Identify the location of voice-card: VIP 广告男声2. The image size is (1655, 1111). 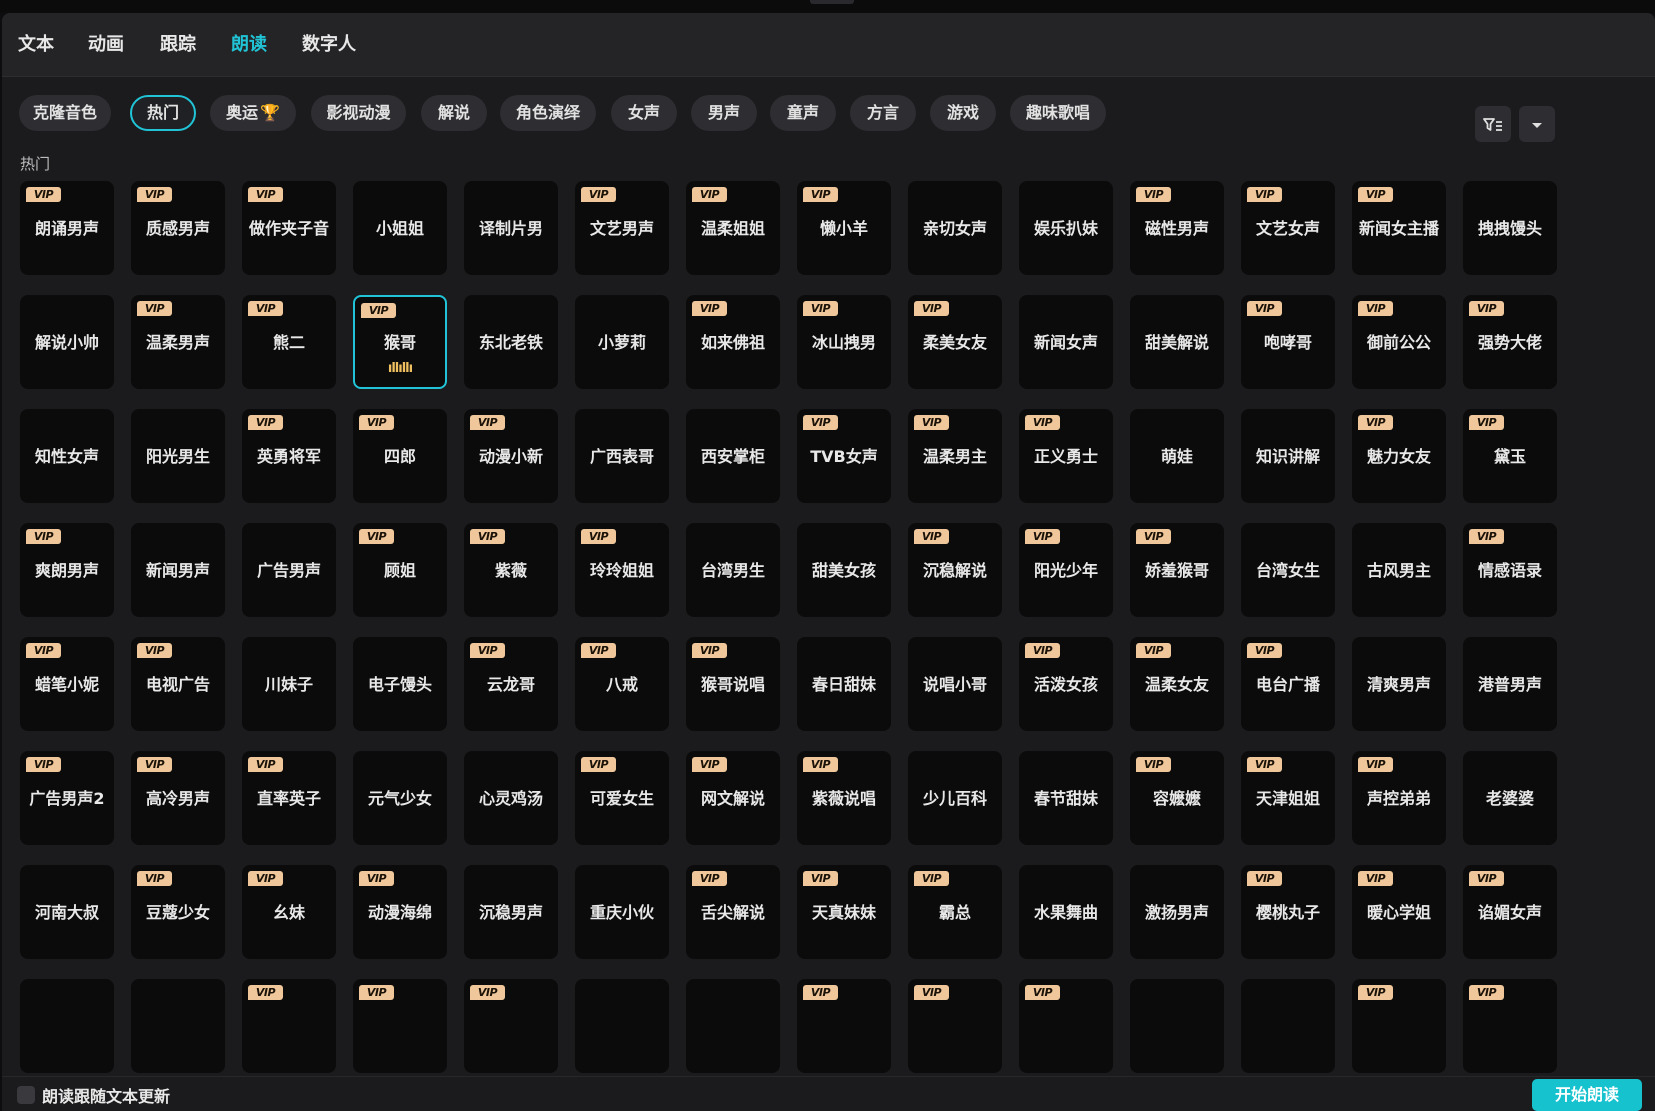
(67, 798).